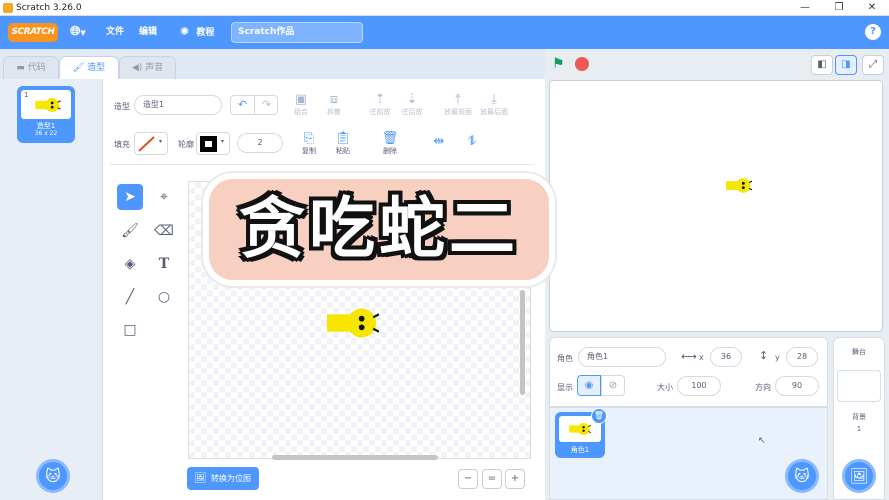 This screenshot has height=500, width=889. I want to click on zoom-reset-icon: =, so click(492, 478).